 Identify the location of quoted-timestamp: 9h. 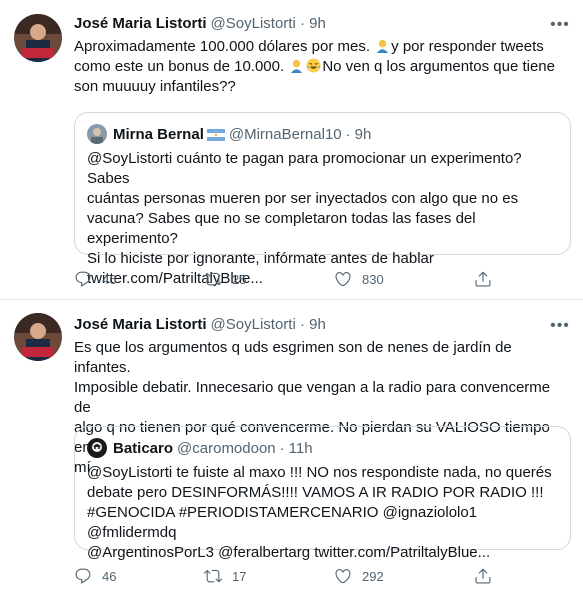
(363, 134).